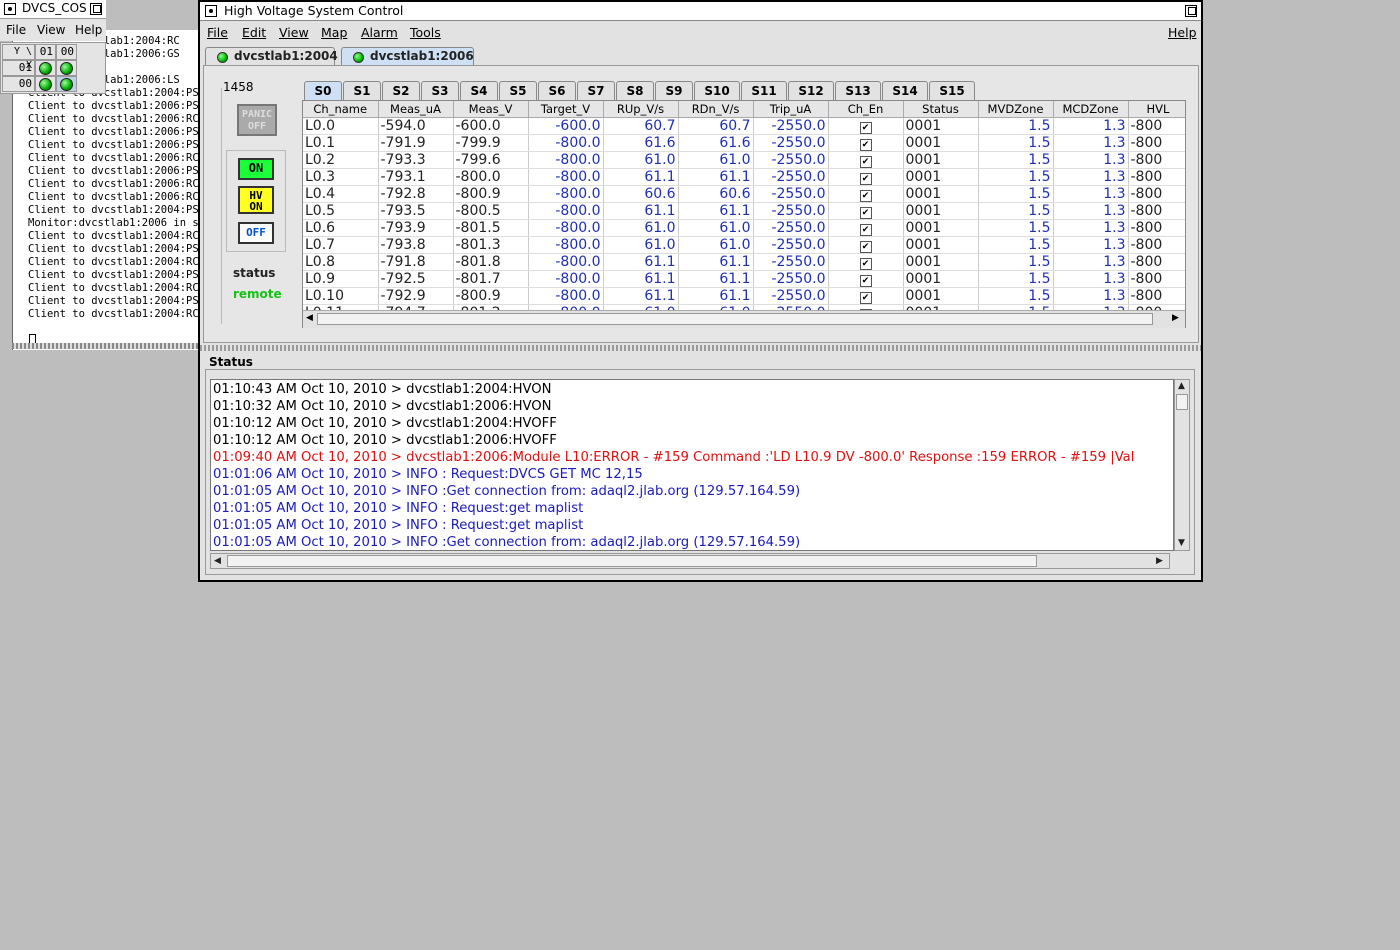  Describe the element at coordinates (10, 9) in the screenshot. I see `window-menu-icon` at that location.